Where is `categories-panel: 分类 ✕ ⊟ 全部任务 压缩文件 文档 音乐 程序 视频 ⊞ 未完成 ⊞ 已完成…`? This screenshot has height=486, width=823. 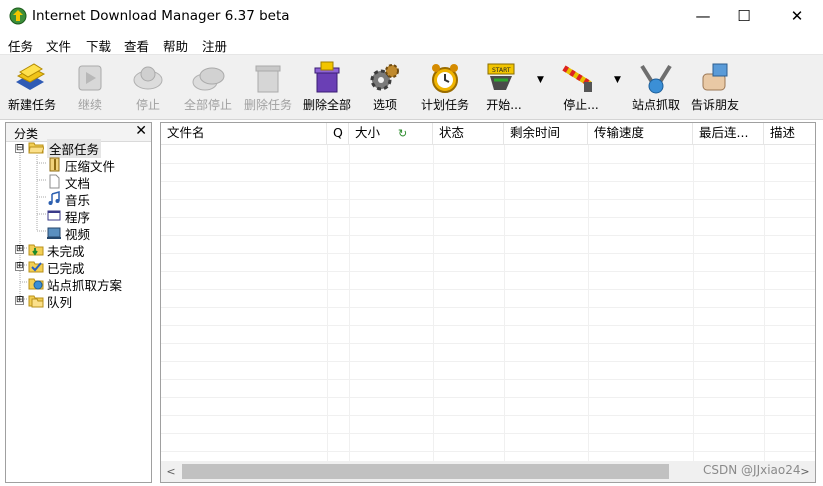
categories-panel: 分类 ✕ ⊟ 全部任务 压缩文件 文档 音乐 程序 视频 ⊞ 未完成 ⊞ 已完成… is located at coordinates (78, 302).